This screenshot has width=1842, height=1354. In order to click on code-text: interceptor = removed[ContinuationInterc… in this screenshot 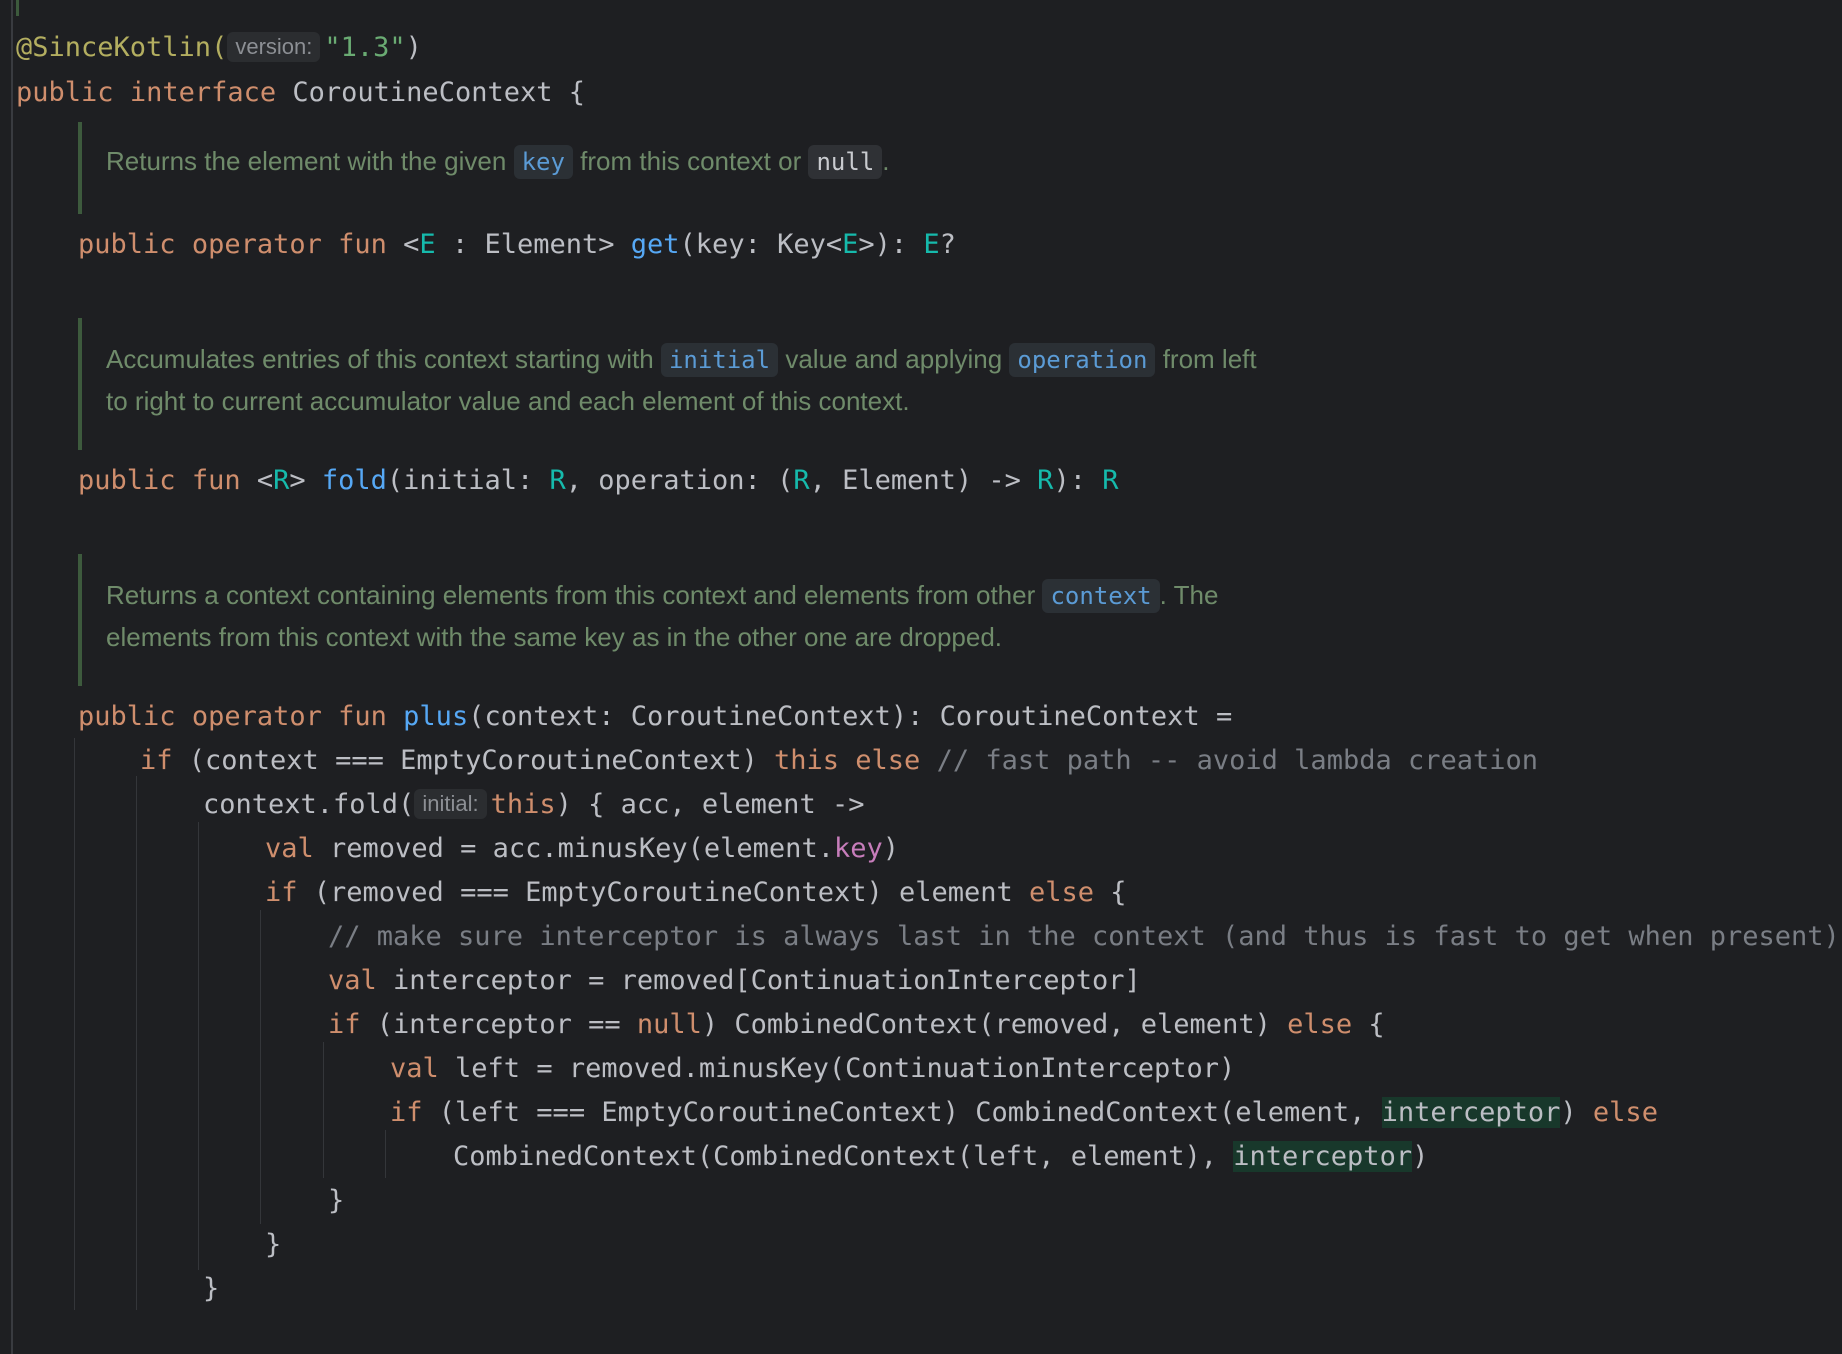, I will do `click(758, 980)`.